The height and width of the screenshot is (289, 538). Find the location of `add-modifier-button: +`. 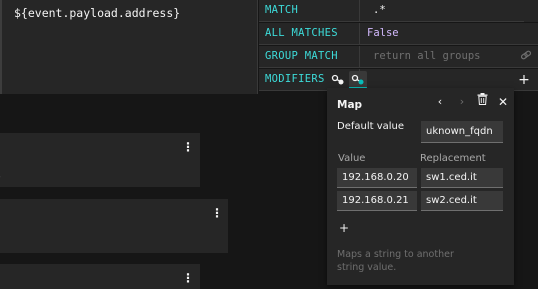

add-modifier-button: + is located at coordinates (524, 80).